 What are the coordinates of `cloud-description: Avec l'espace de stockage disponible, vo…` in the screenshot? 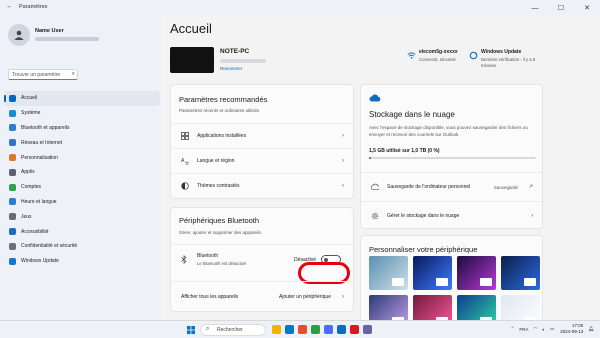 It's located at (448, 131).